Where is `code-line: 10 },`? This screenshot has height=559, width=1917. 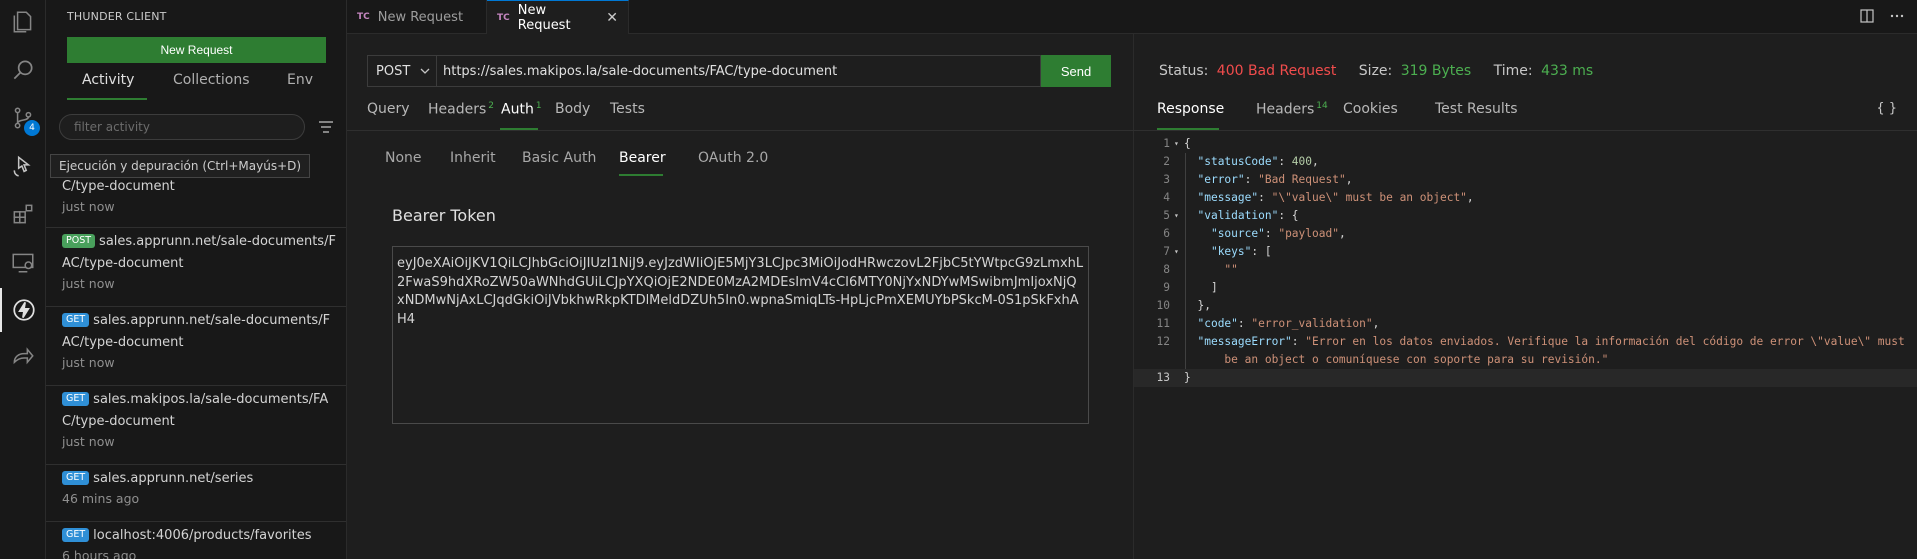
code-line: 10 }, is located at coordinates (1183, 305).